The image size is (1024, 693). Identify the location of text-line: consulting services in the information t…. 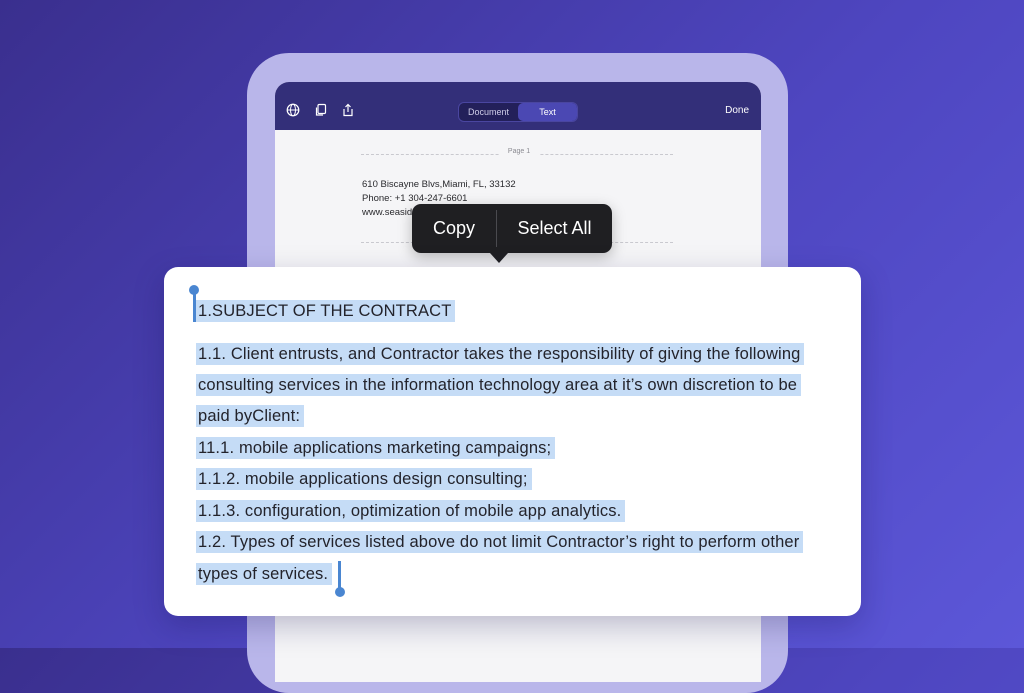
(499, 385).